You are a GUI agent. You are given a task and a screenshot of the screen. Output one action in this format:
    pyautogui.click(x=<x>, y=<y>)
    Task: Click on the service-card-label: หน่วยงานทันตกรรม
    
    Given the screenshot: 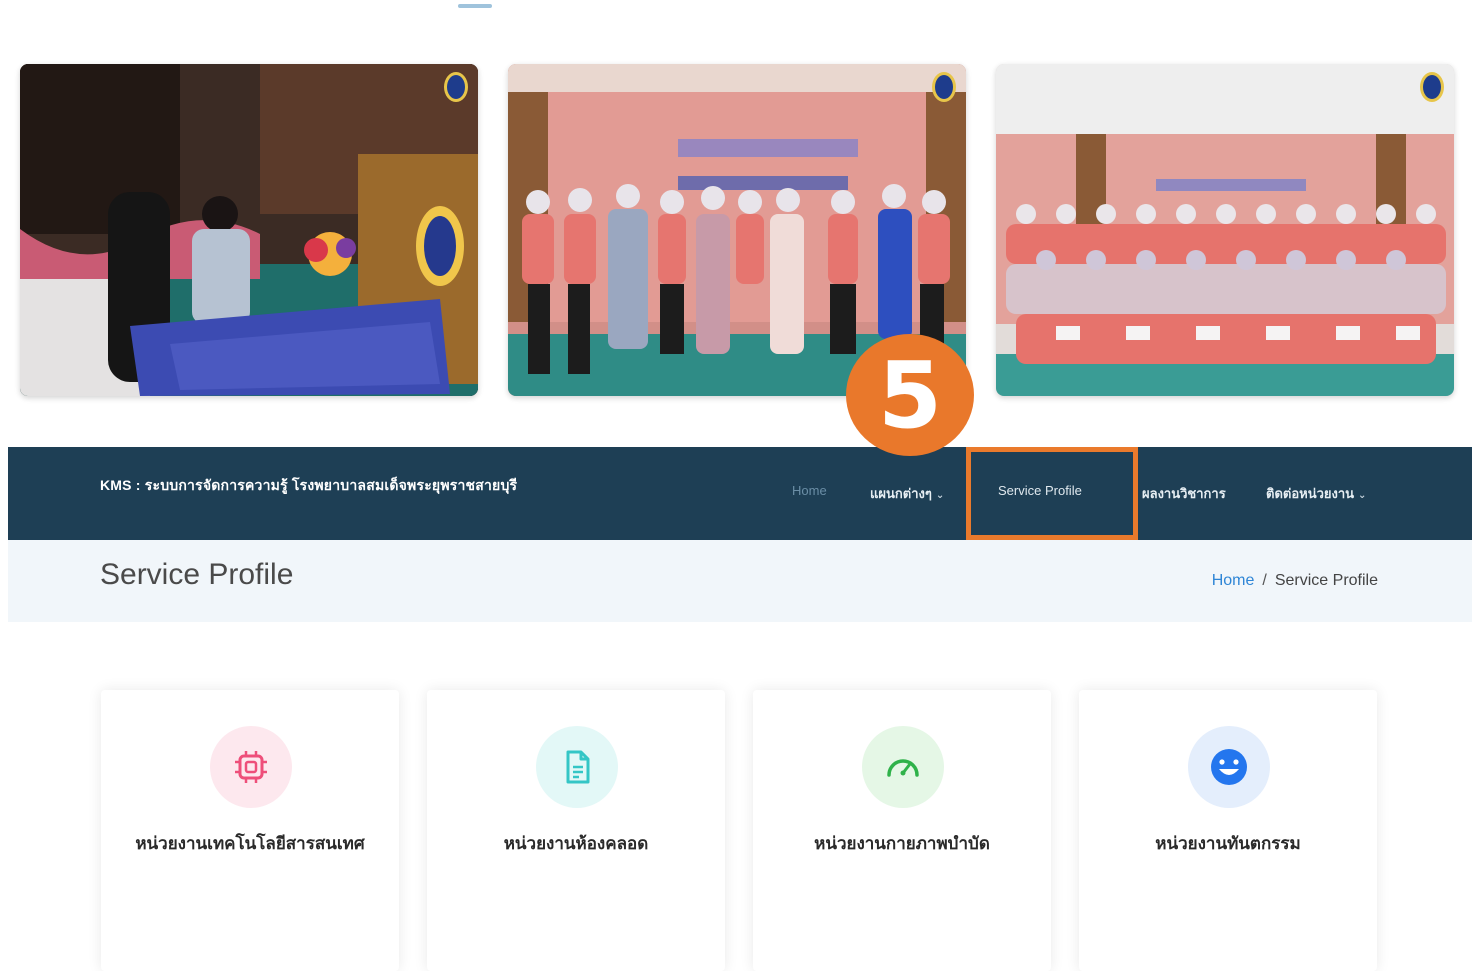 What is the action you would take?
    pyautogui.click(x=1228, y=843)
    